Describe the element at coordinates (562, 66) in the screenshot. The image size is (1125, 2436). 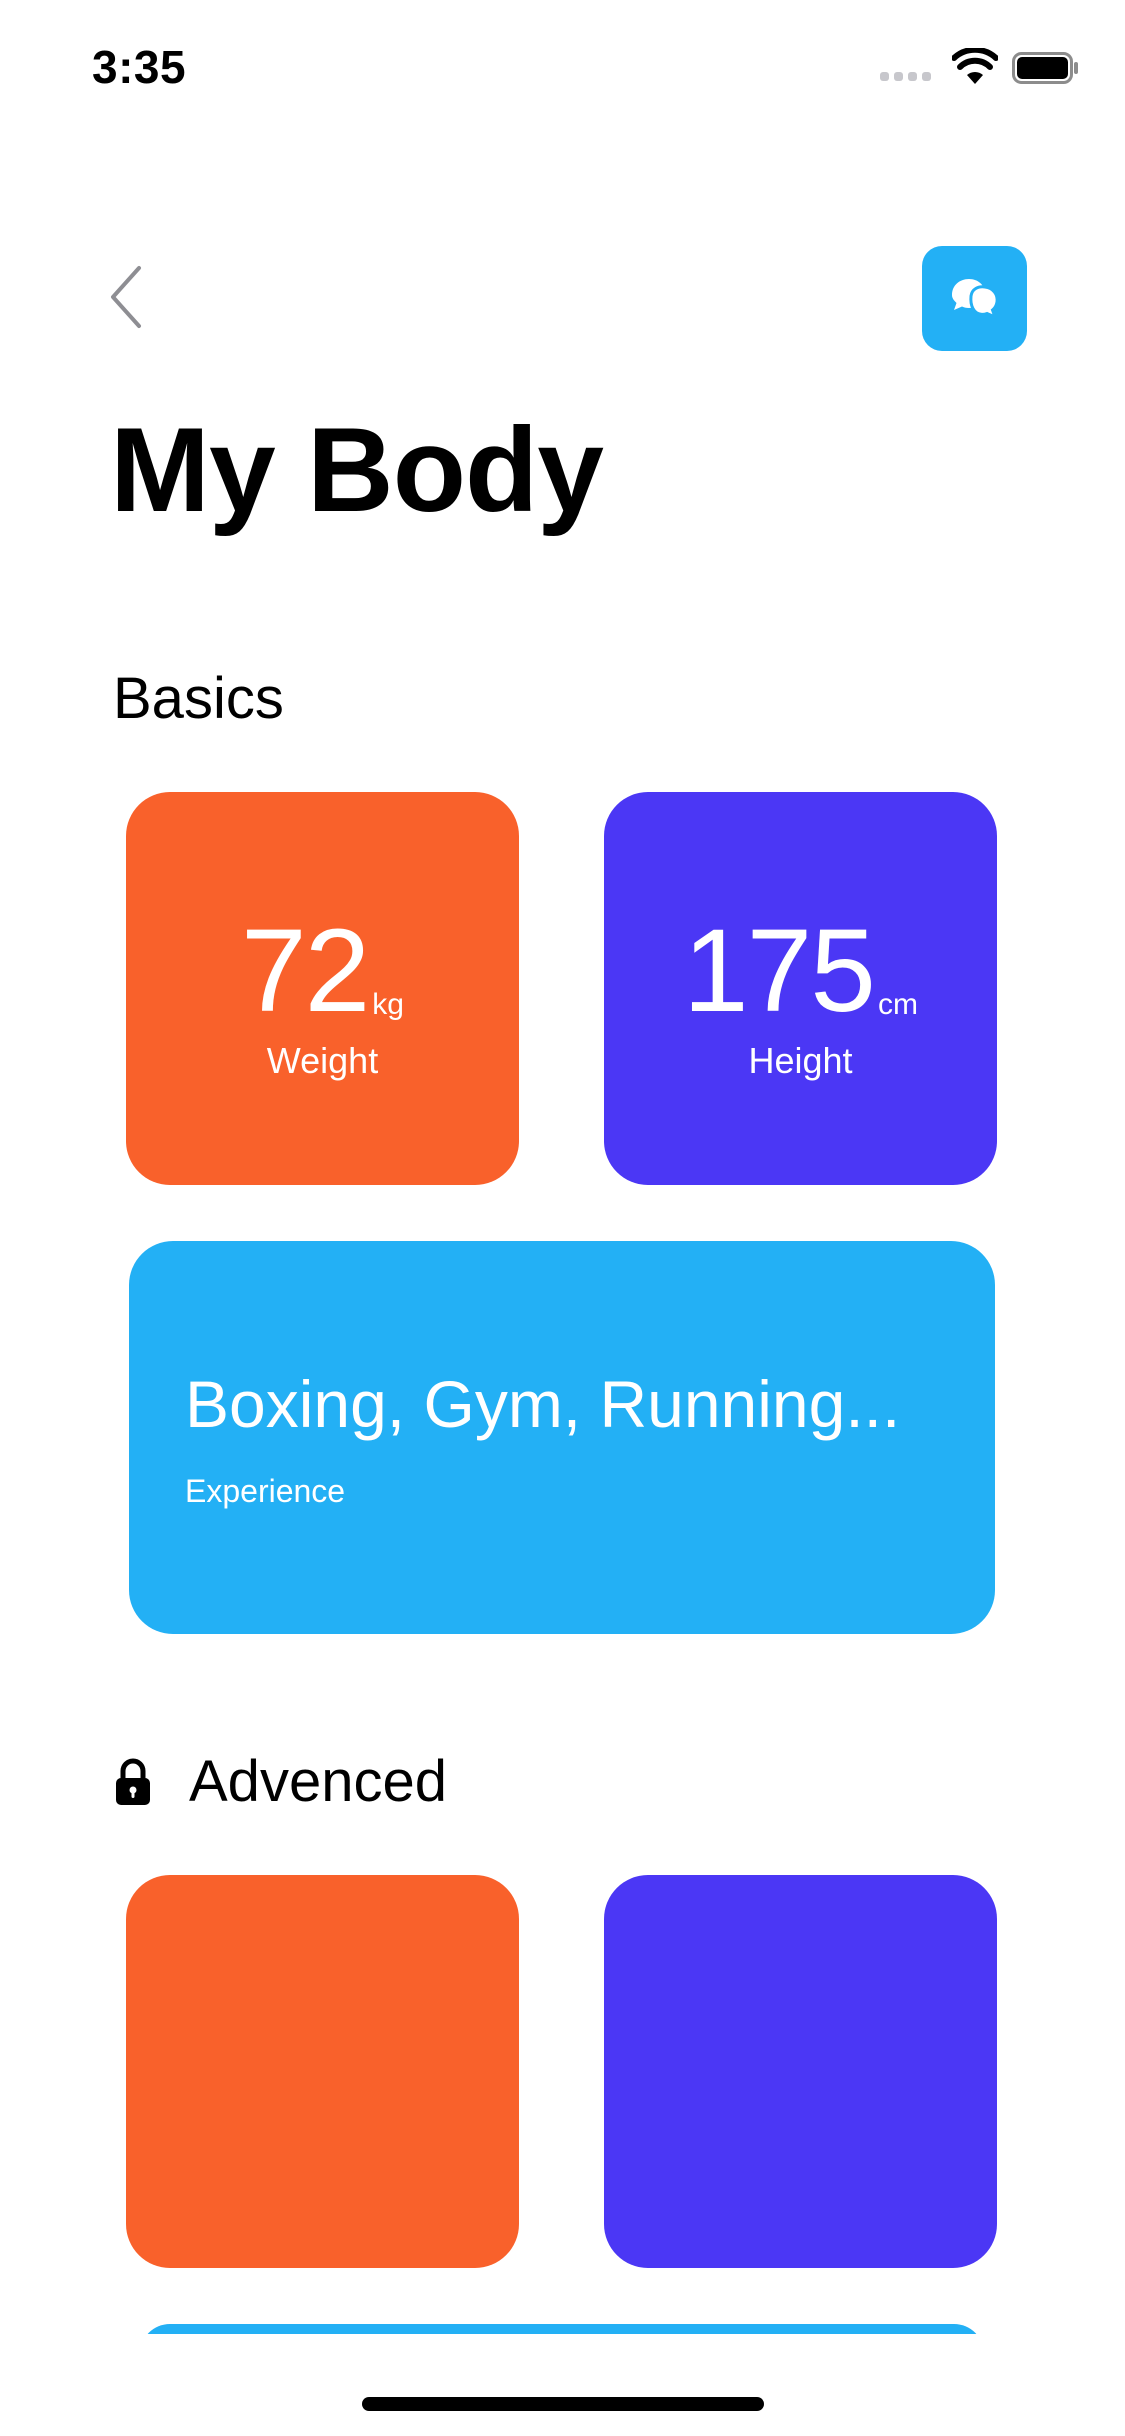
I see `status-bar: 3:35` at that location.